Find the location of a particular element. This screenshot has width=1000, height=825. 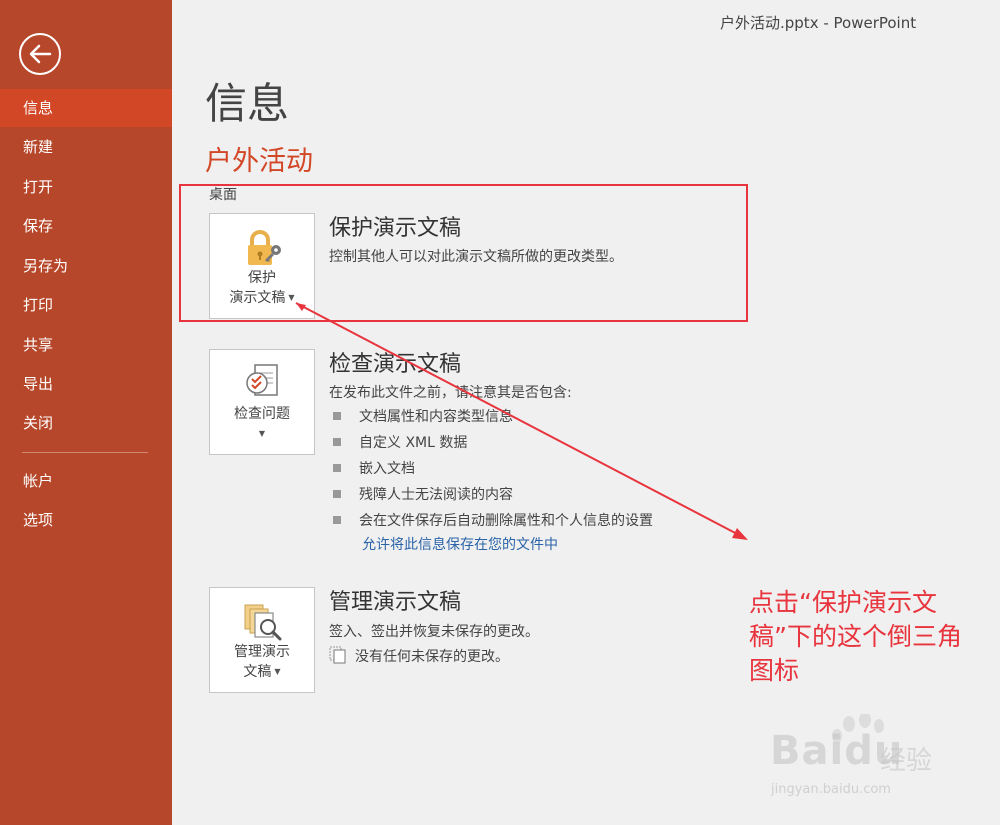

watermark-cn: 经验 is located at coordinates (906, 761).